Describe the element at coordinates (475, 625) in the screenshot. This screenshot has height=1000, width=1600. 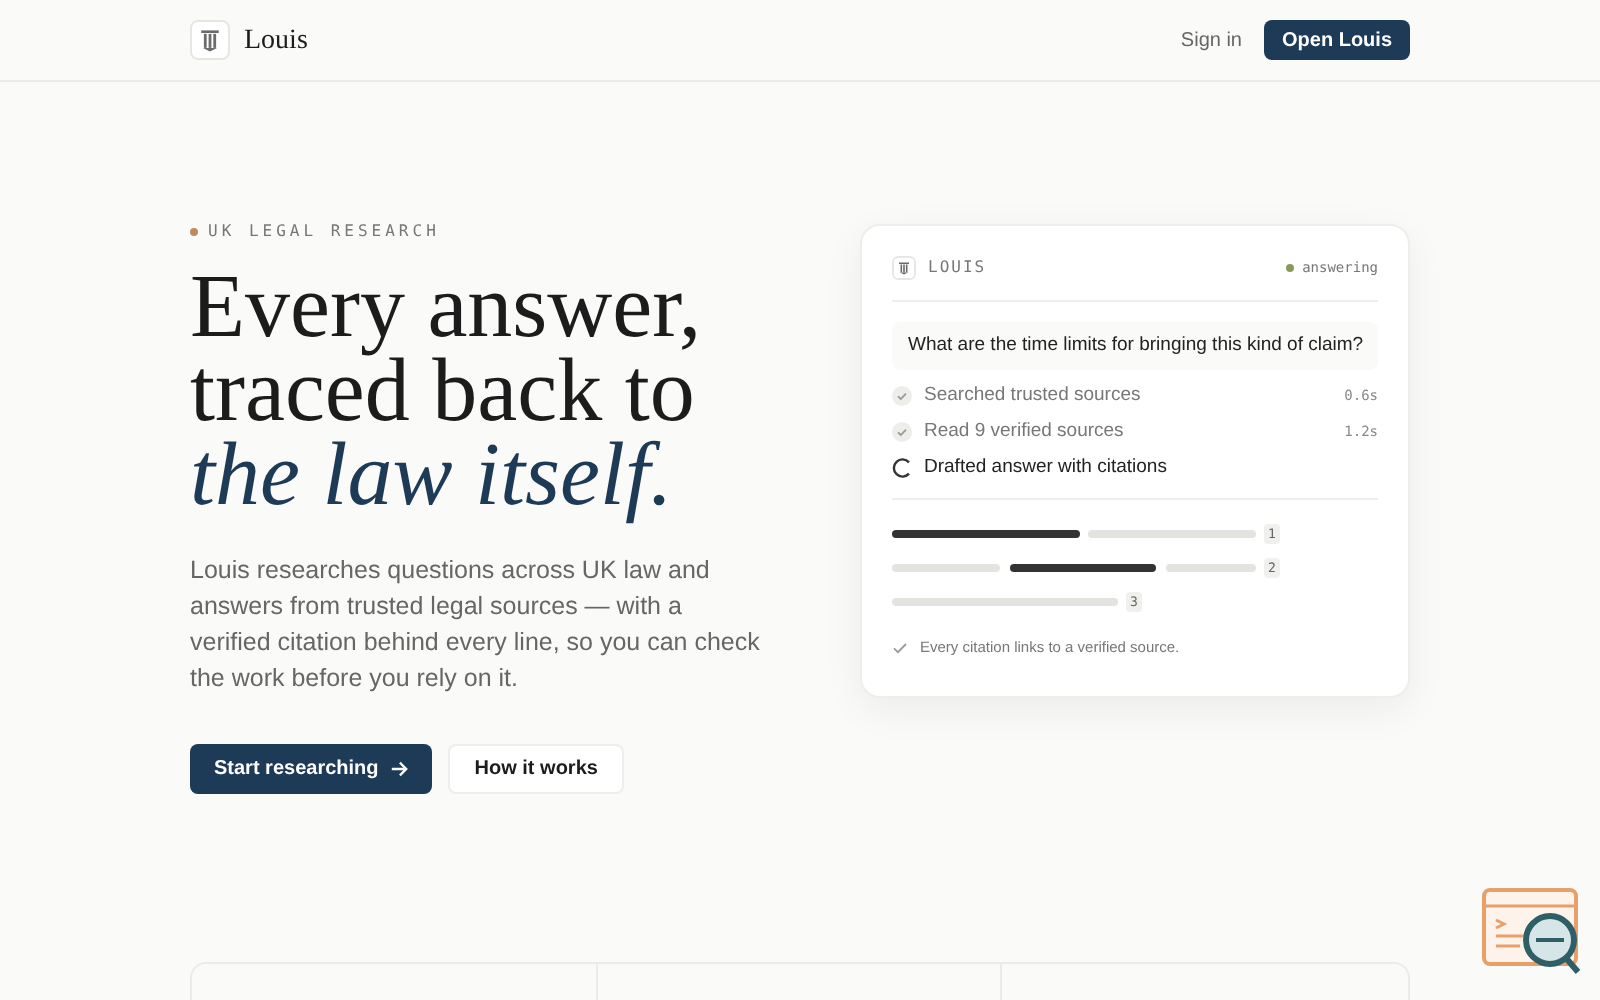
I see `hero-description: Louis researches questions across UK law and answers from trusted legal sources — with a verified citation behind every line, so you can check the work before you rely on it.` at that location.